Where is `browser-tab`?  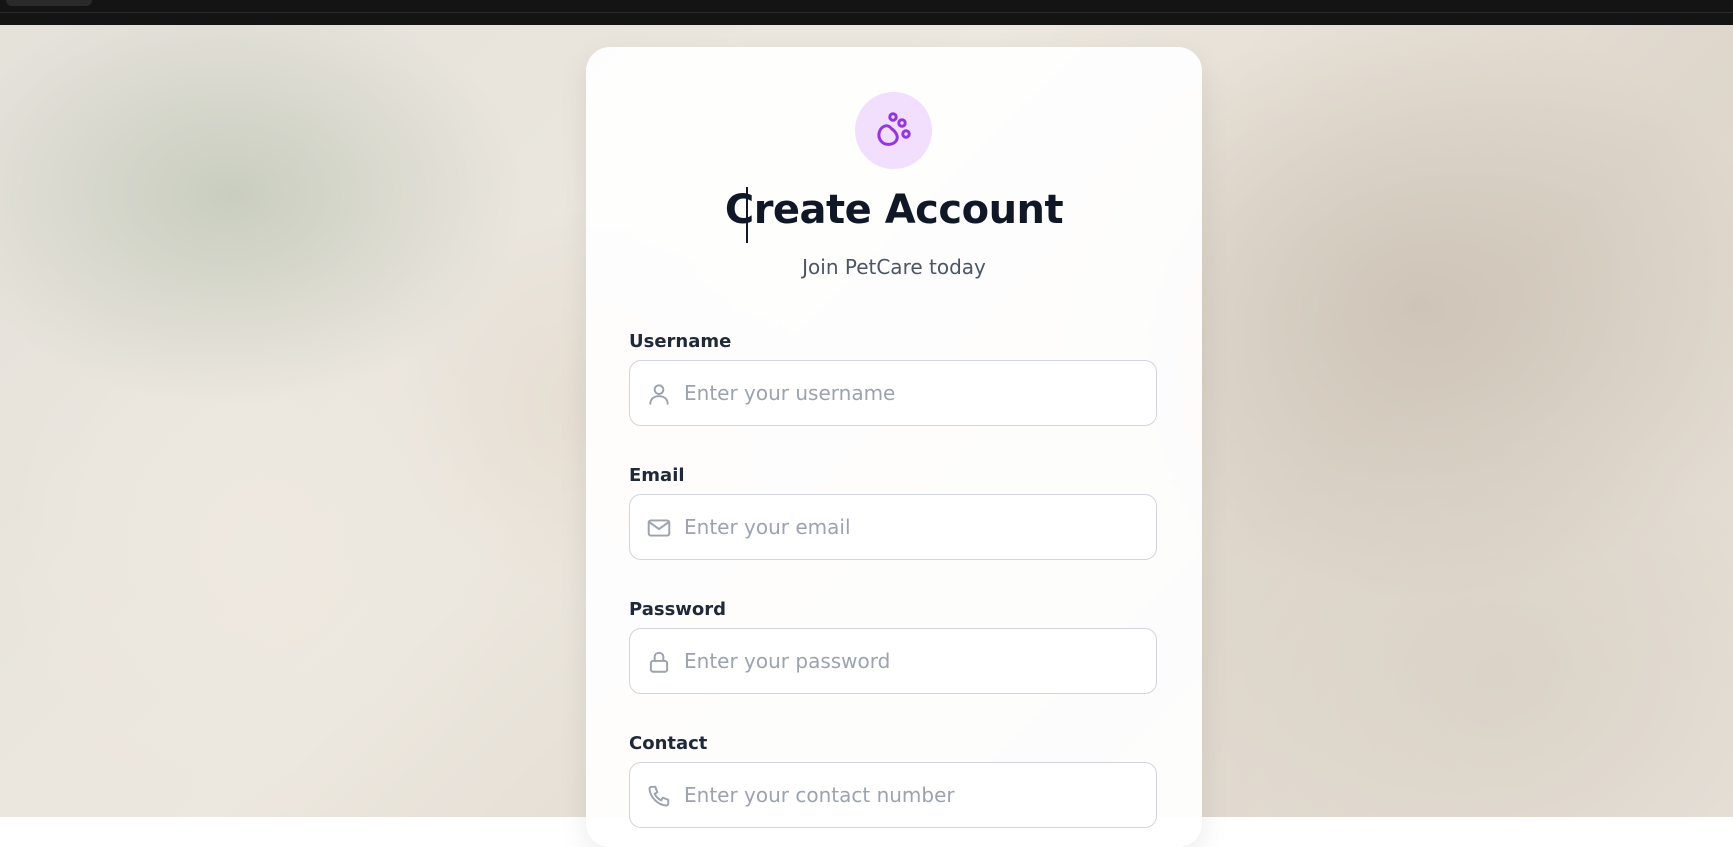
browser-tab is located at coordinates (49, 3).